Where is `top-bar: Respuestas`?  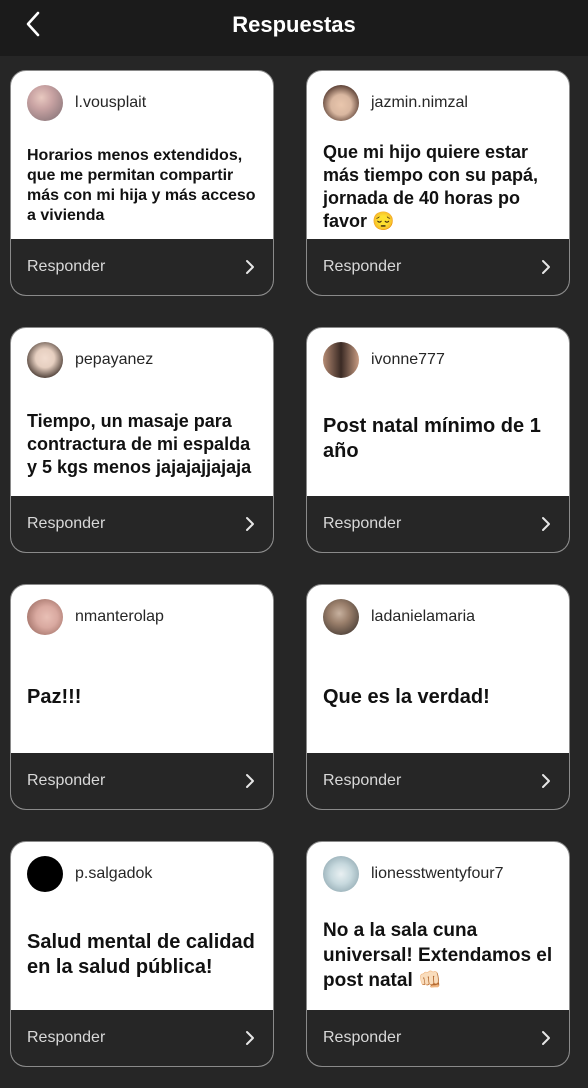 top-bar: Respuestas is located at coordinates (294, 28).